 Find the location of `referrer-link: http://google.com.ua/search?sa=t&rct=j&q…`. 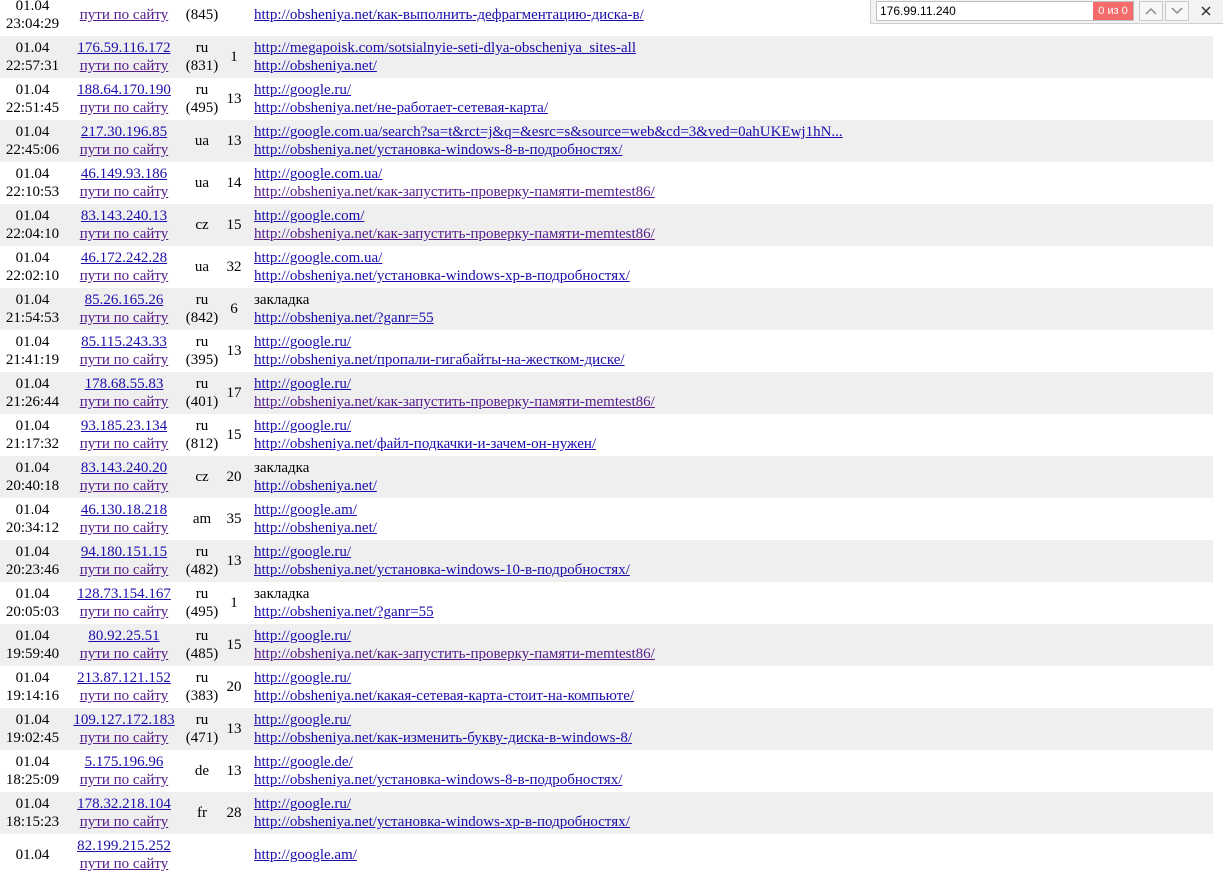

referrer-link: http://google.com.ua/search?sa=t&rct=j&q… is located at coordinates (733, 132).